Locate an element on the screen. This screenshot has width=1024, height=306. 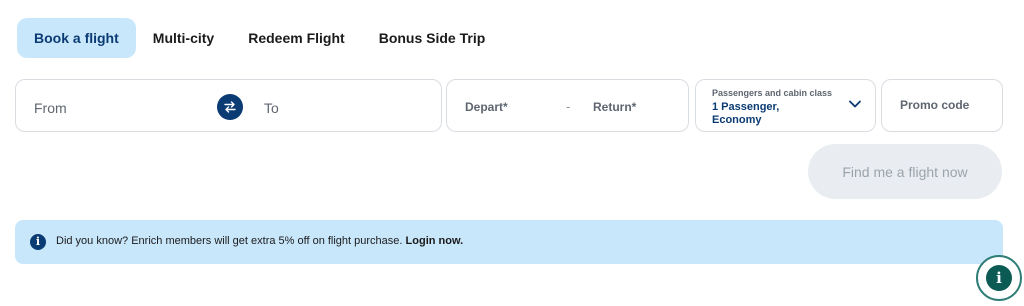
from-field: From is located at coordinates (50, 108).